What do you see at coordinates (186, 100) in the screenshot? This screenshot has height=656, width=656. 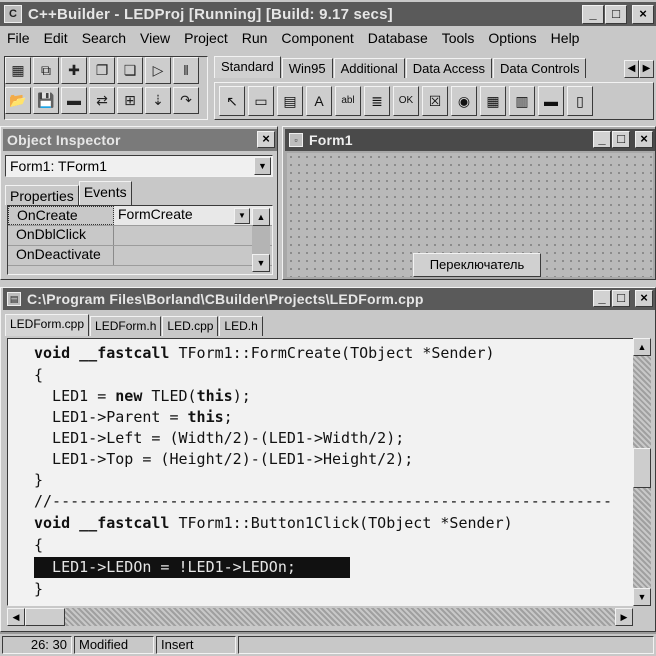 I see `step-over-icon: ↷` at bounding box center [186, 100].